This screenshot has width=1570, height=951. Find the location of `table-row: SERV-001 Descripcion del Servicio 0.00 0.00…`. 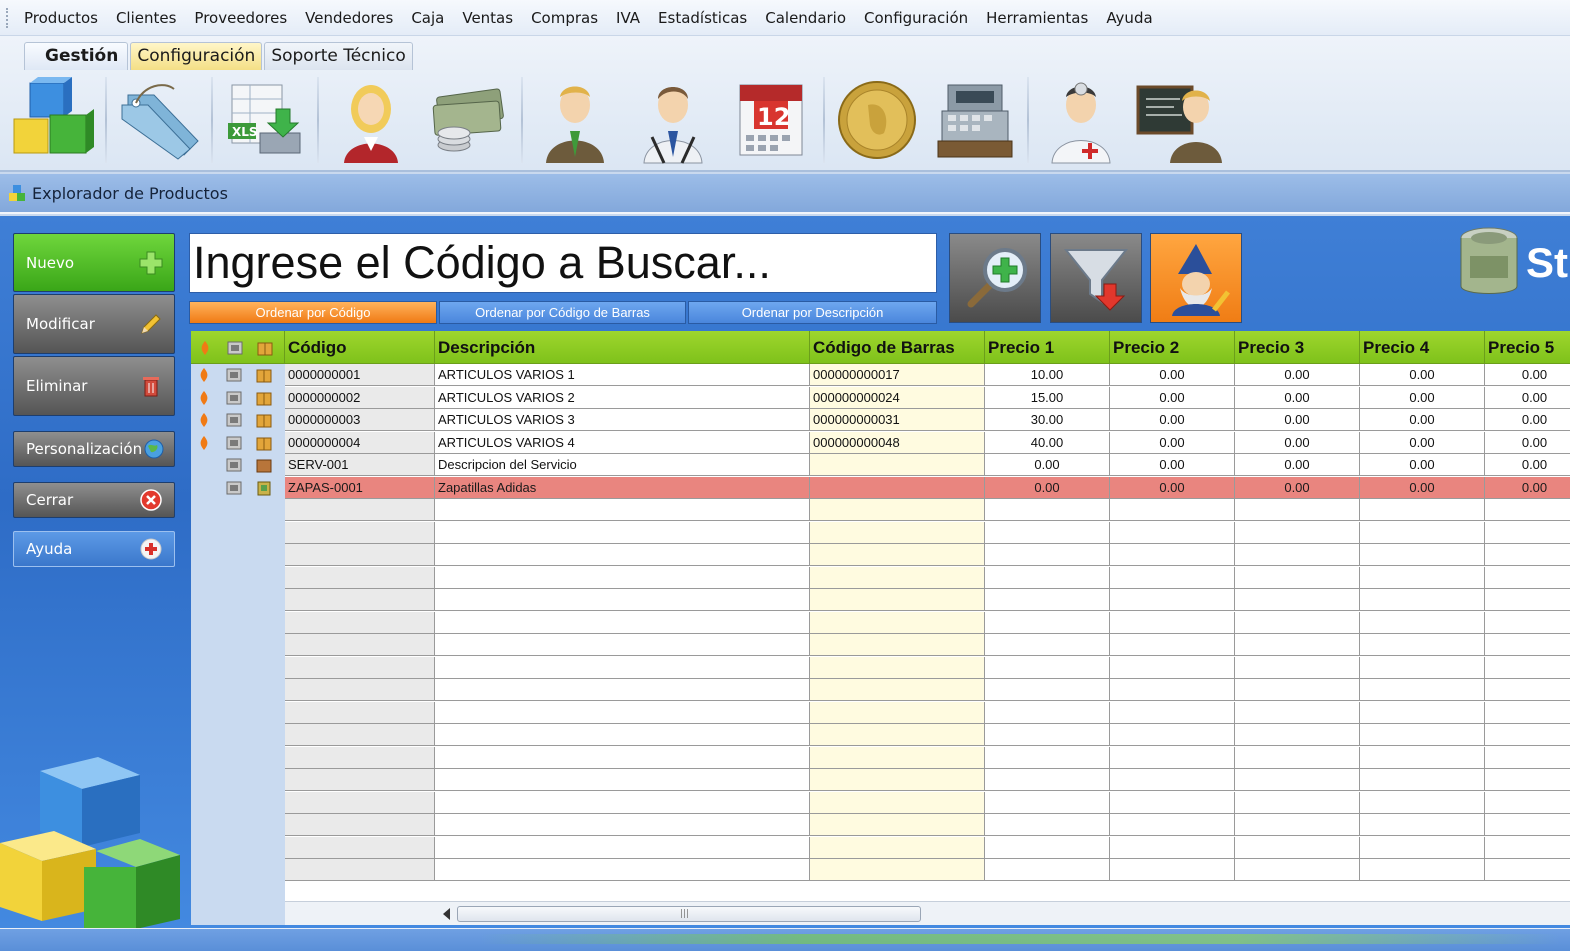

table-row: SERV-001 Descripcion del Servicio 0.00 0.00… is located at coordinates (880, 465).